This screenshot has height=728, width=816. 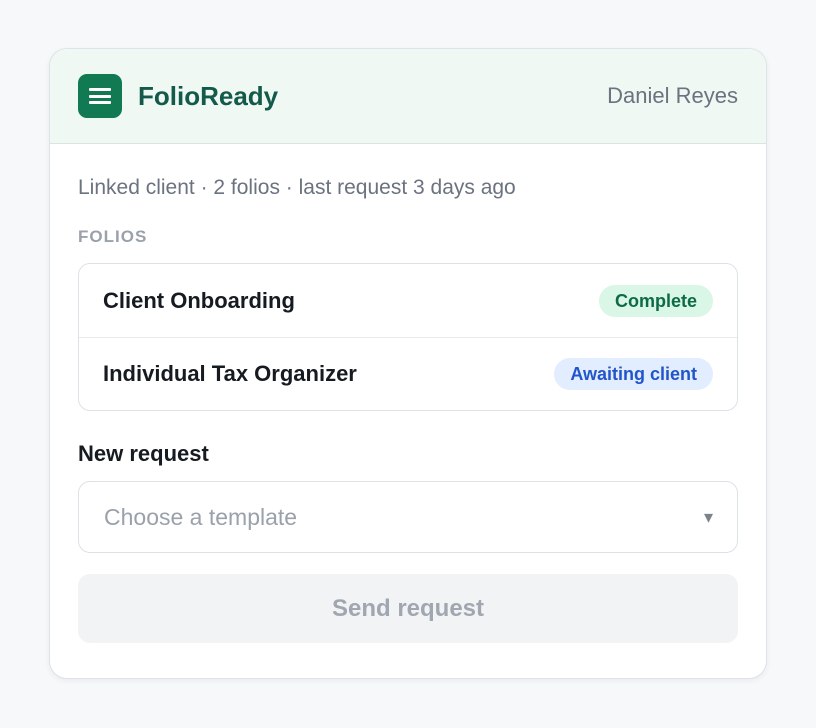 What do you see at coordinates (408, 300) in the screenshot?
I see `folio-row-client-onboarding: Client Onboarding Complete` at bounding box center [408, 300].